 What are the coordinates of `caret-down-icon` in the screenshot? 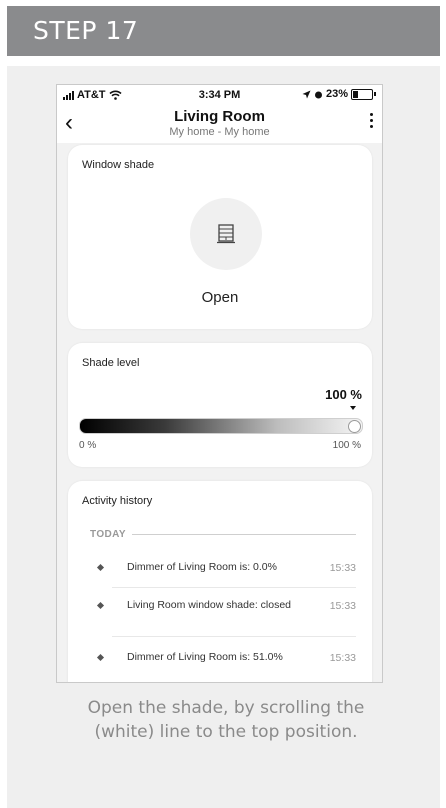 It's located at (353, 408).